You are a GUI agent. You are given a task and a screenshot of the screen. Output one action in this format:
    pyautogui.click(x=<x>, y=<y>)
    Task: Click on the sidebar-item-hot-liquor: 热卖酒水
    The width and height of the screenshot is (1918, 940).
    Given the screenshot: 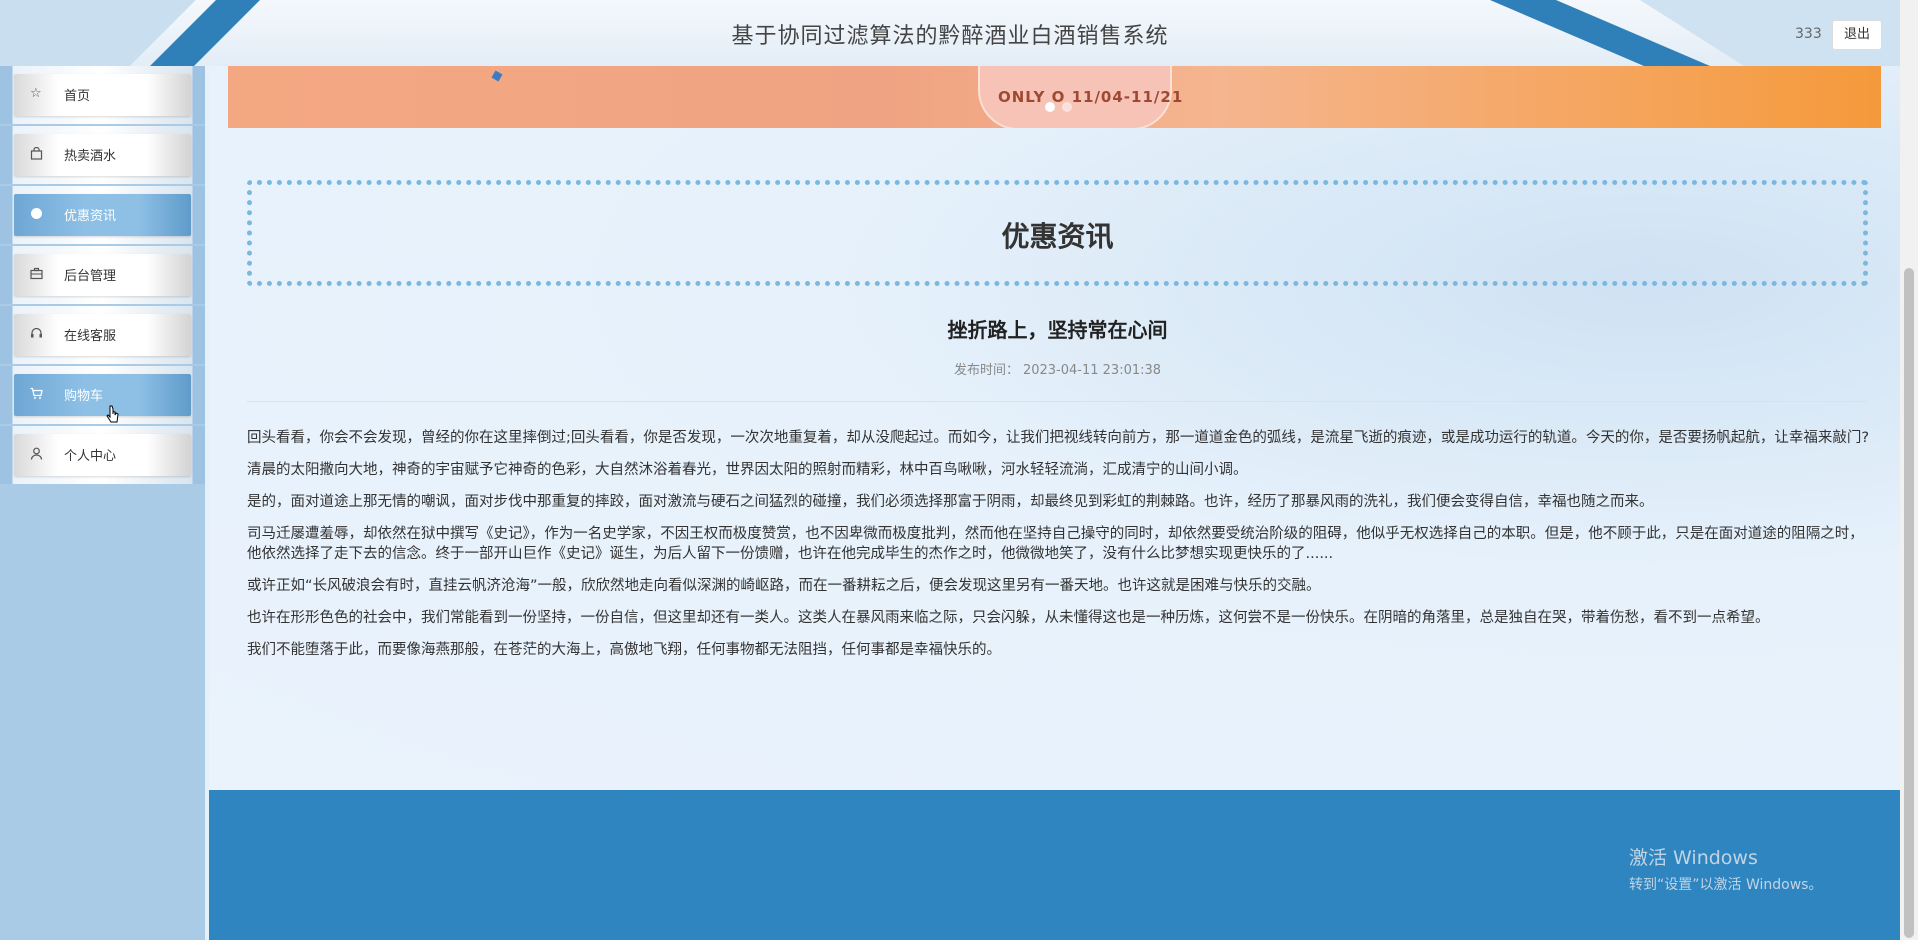 What is the action you would take?
    pyautogui.click(x=102, y=155)
    